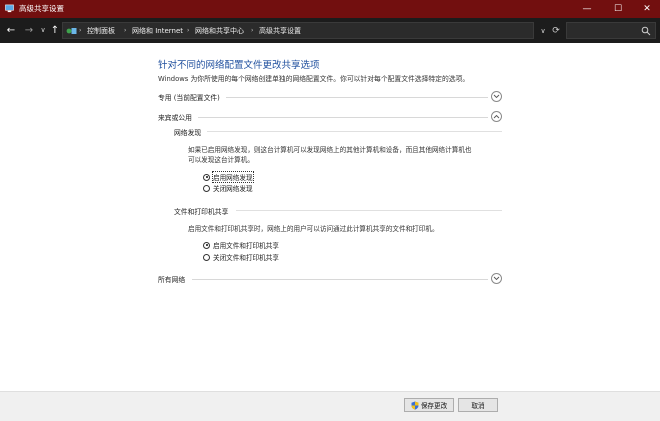  Describe the element at coordinates (611, 30) in the screenshot. I see `search-input` at that location.